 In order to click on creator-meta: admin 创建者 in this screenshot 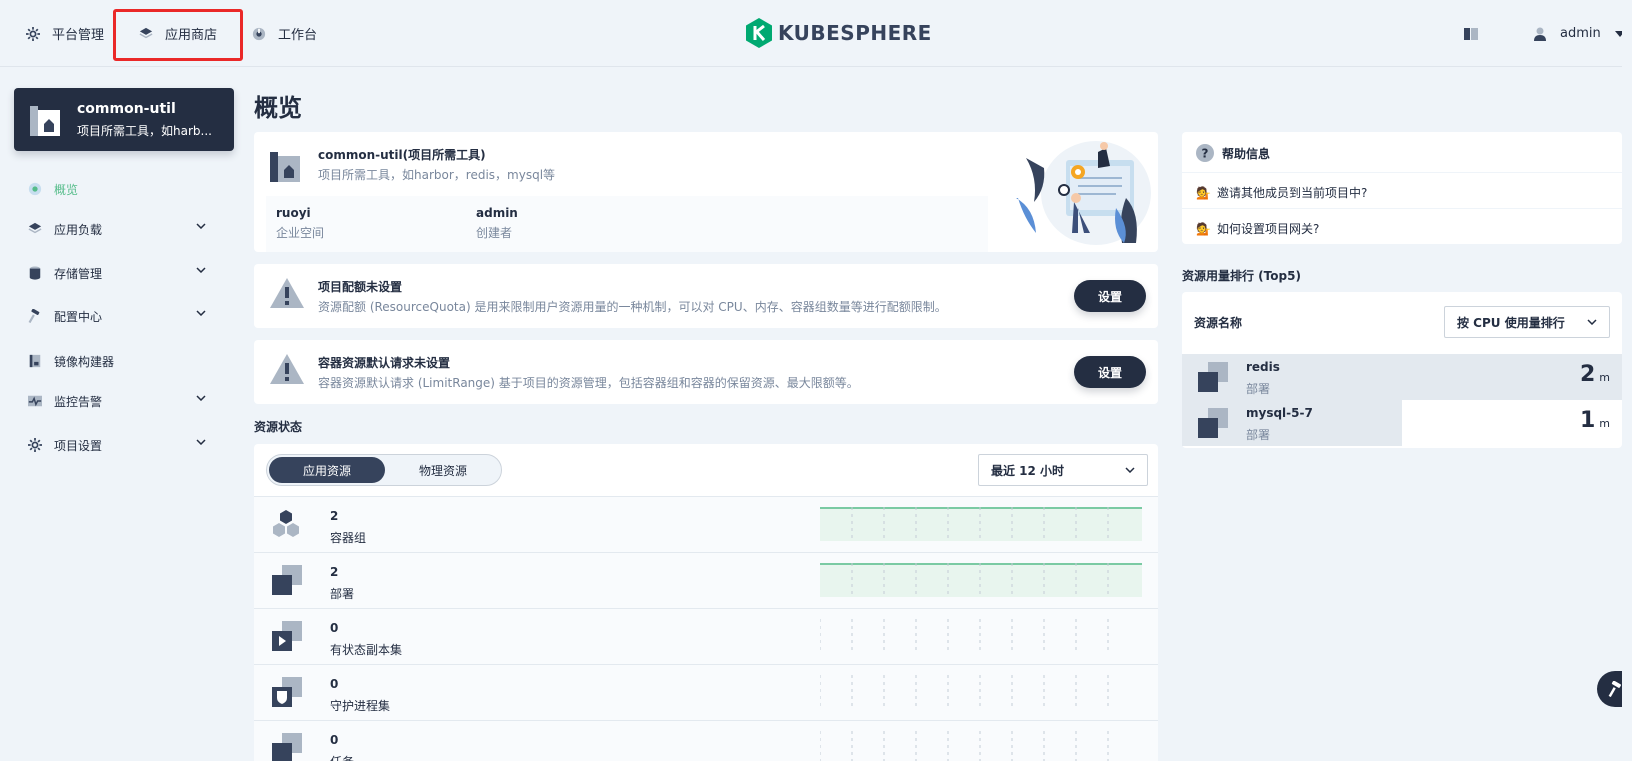, I will do `click(497, 223)`.